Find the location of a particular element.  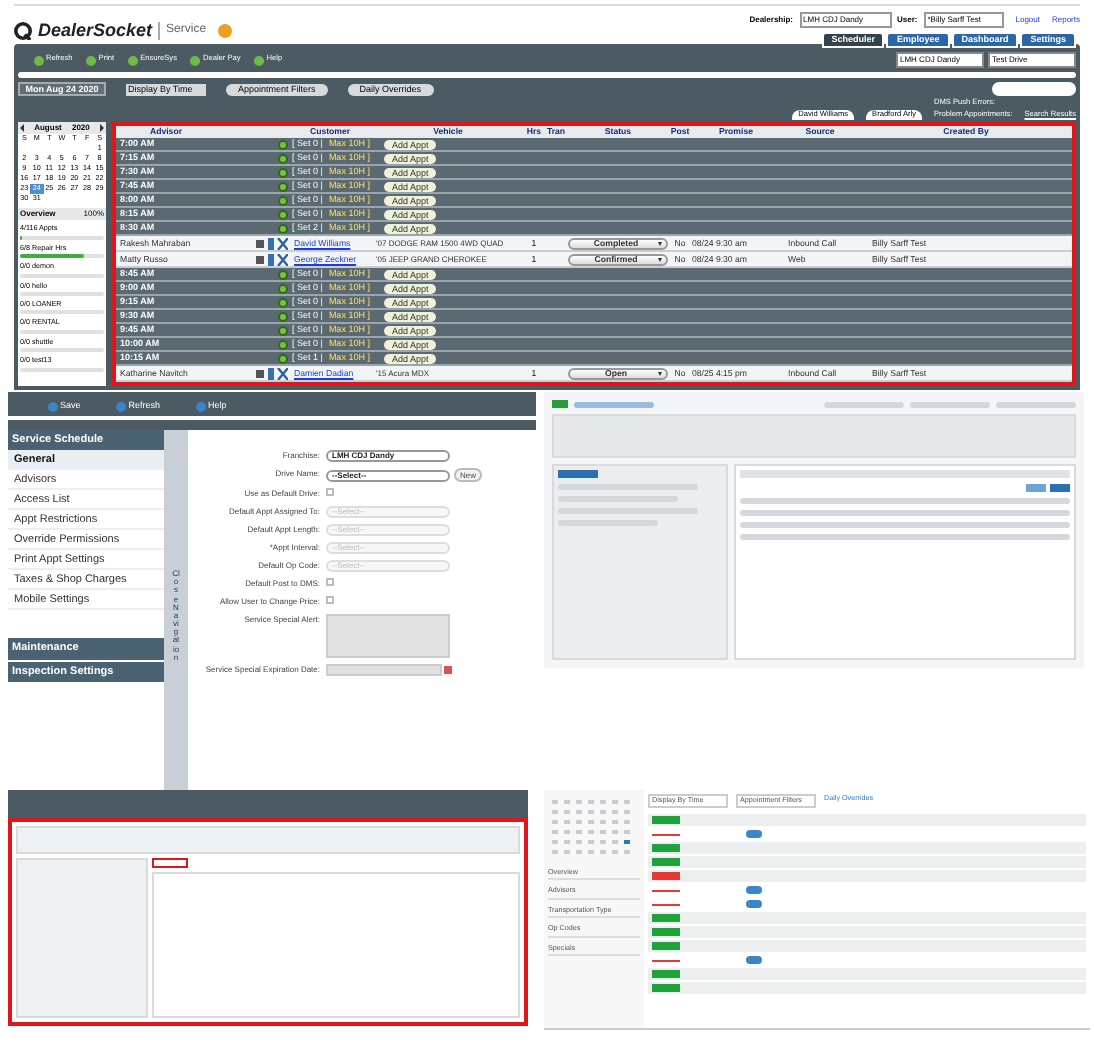

next-month-icon is located at coordinates (101, 128).